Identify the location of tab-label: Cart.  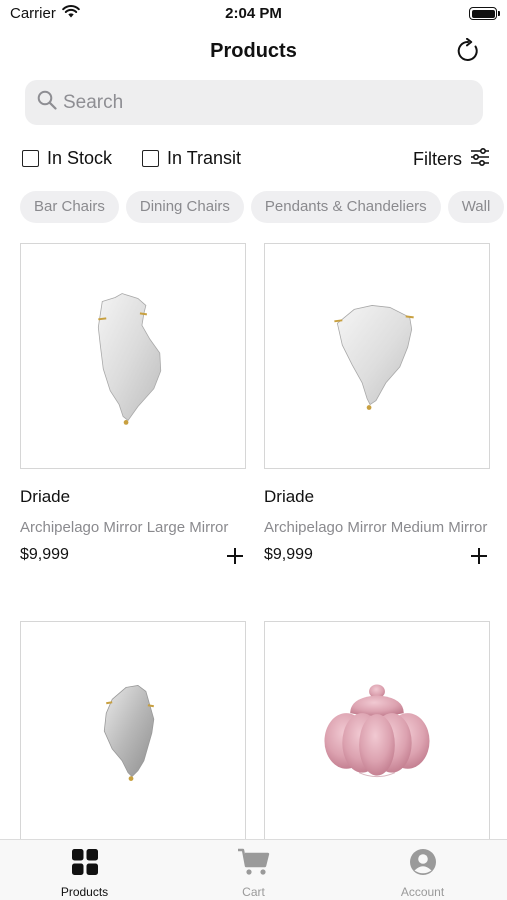
(253, 892).